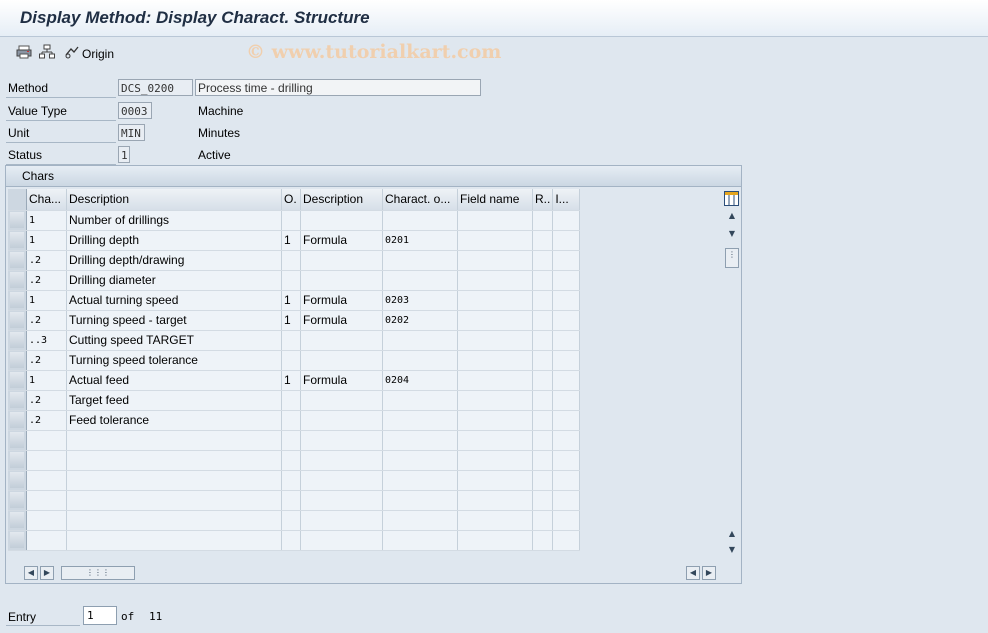  What do you see at coordinates (732, 373) in the screenshot?
I see `vertical-scrollbar: ▲ ▼ ⋮ ▲ ▼` at bounding box center [732, 373].